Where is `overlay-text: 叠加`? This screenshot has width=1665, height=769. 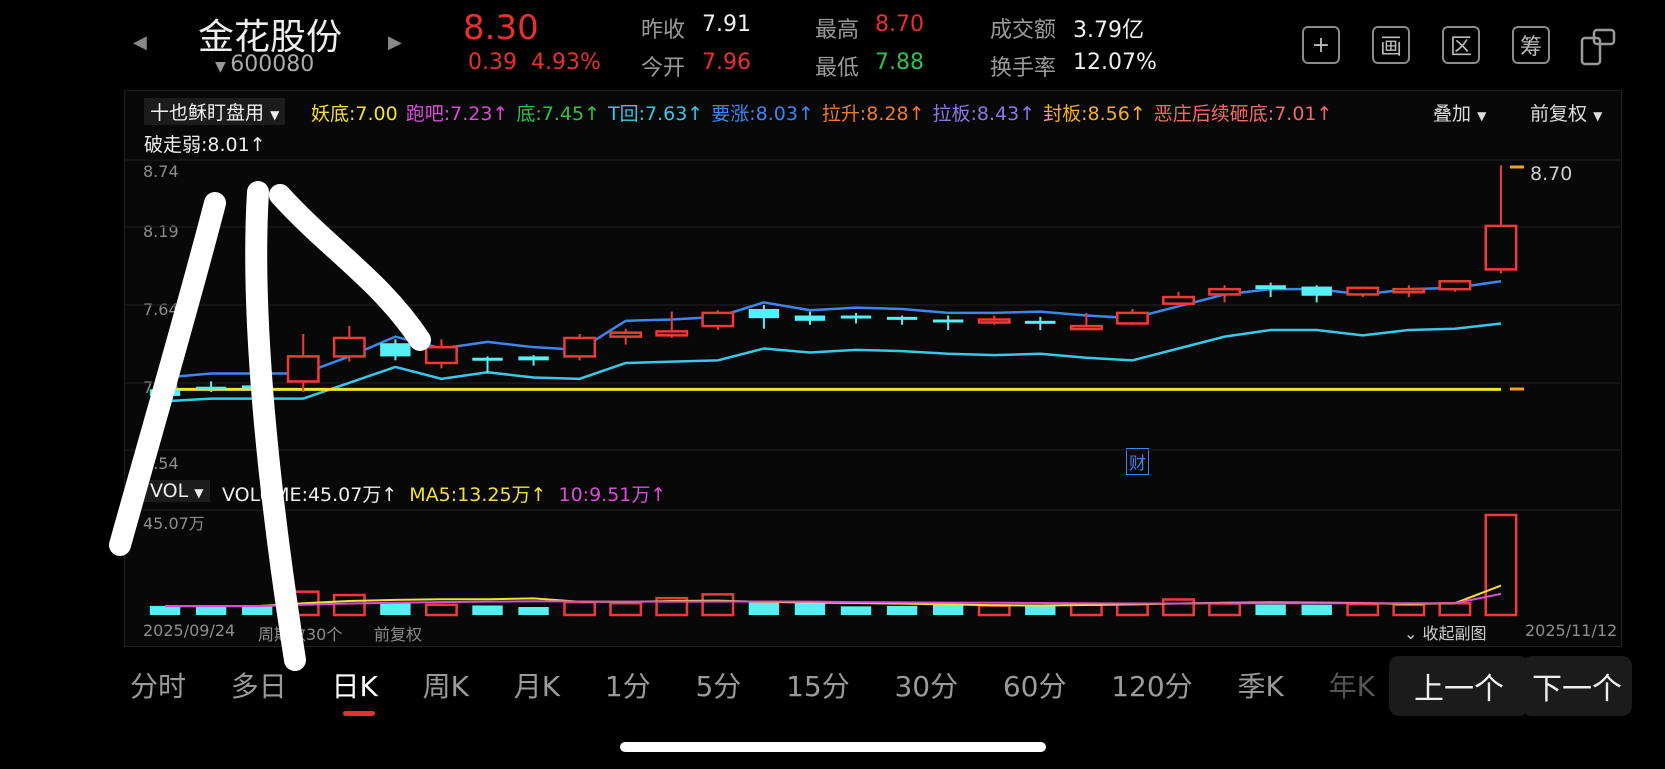
overlay-text: 叠加 is located at coordinates (1452, 114).